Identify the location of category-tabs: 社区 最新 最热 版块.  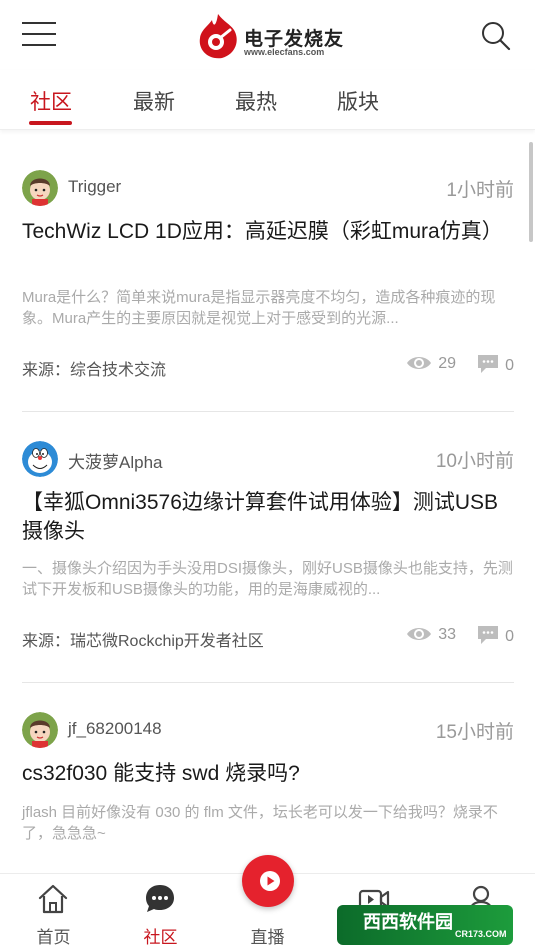
(267, 100).